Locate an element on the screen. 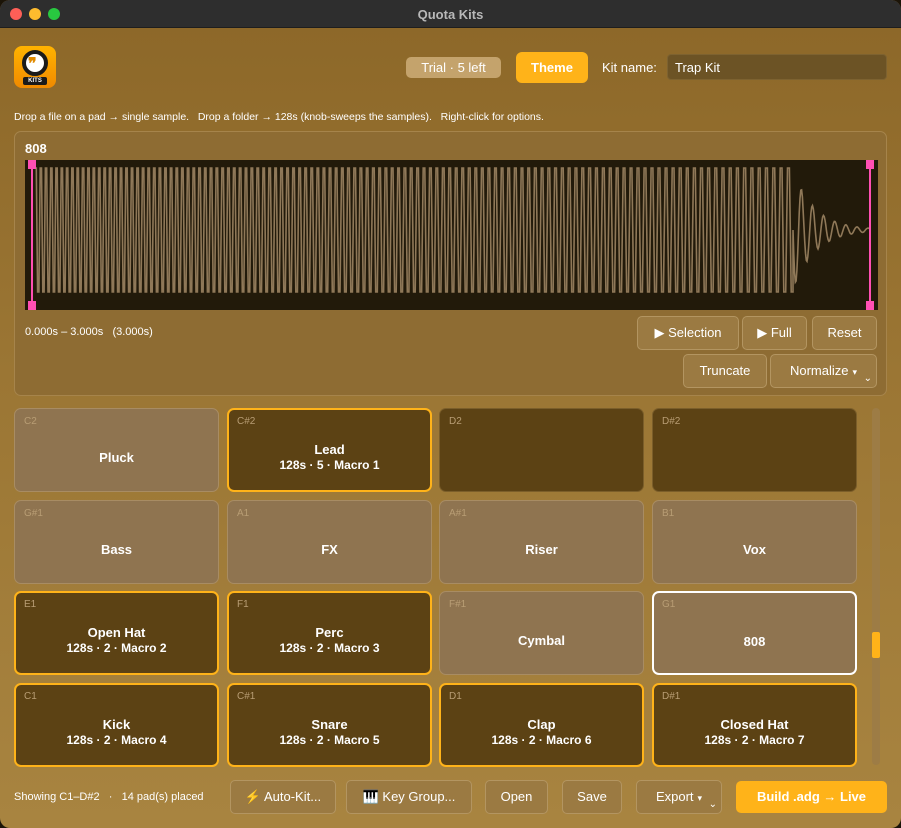  waveform-line is located at coordinates (453, 230).